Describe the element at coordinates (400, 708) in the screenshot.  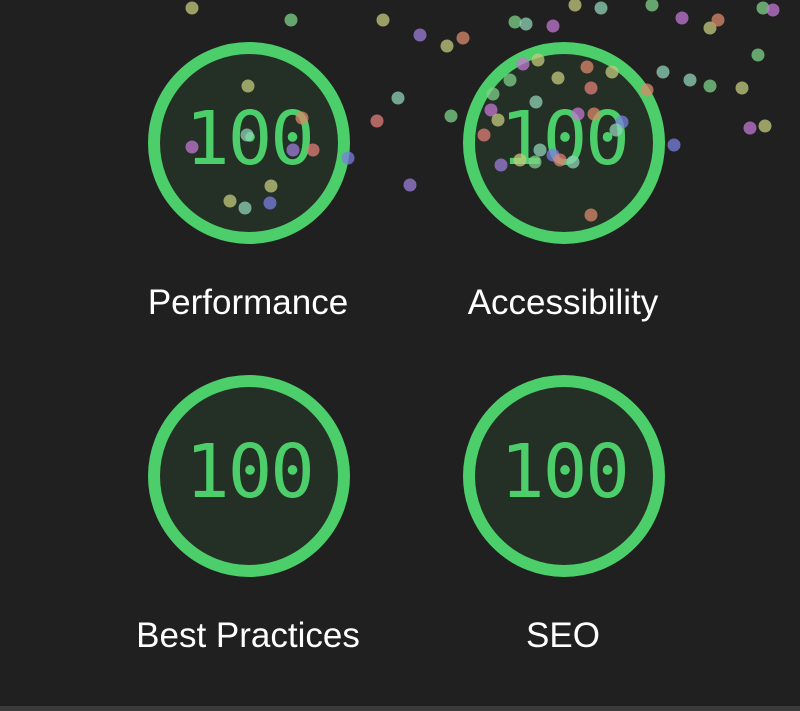
I see `bottom-divider` at that location.